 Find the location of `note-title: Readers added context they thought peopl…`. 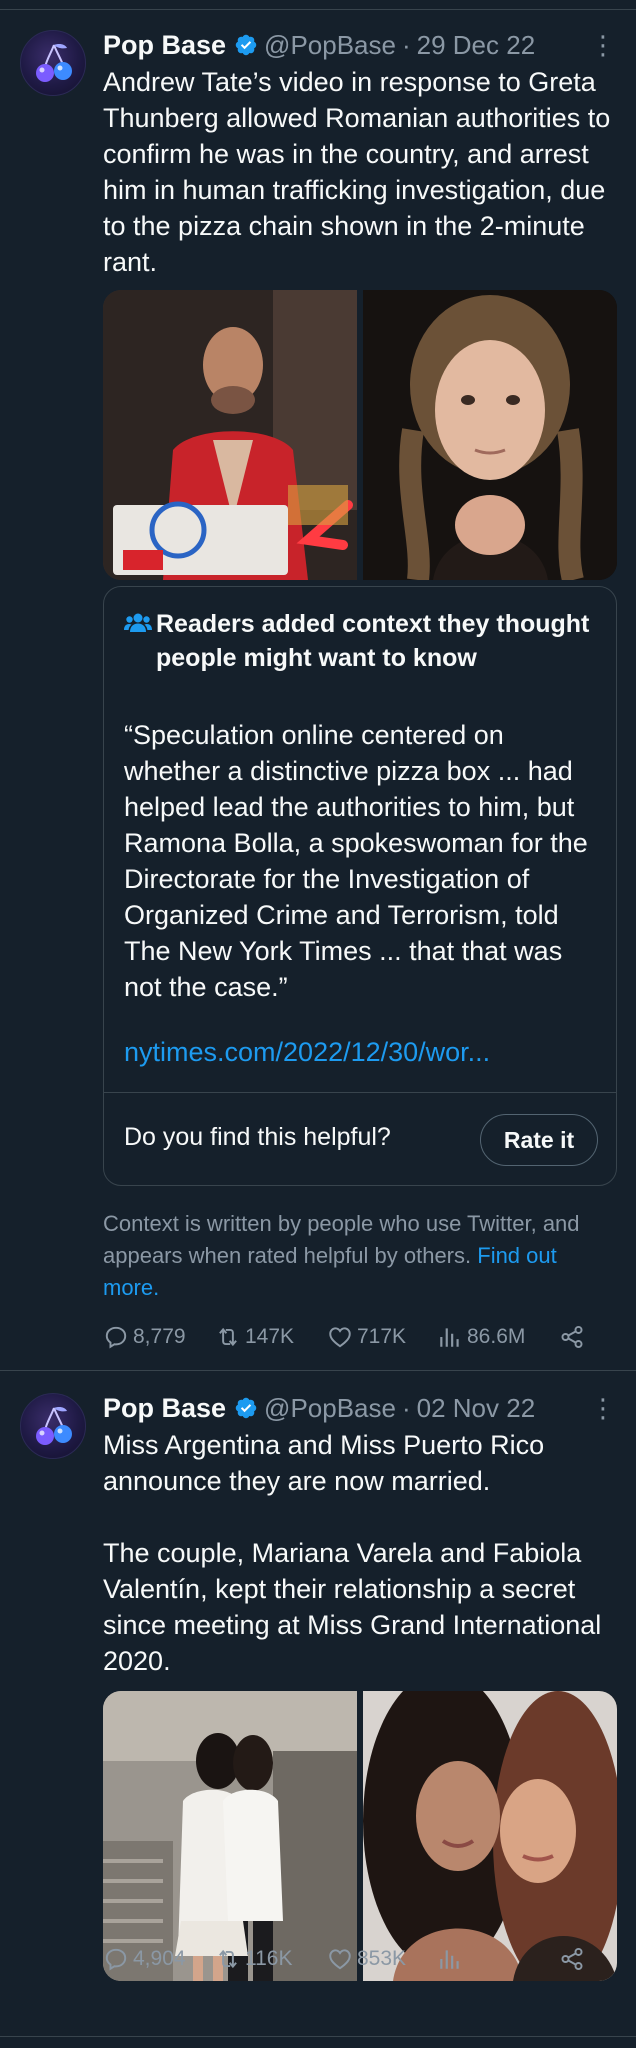

note-title: Readers added context they thought peopl… is located at coordinates (364, 641).